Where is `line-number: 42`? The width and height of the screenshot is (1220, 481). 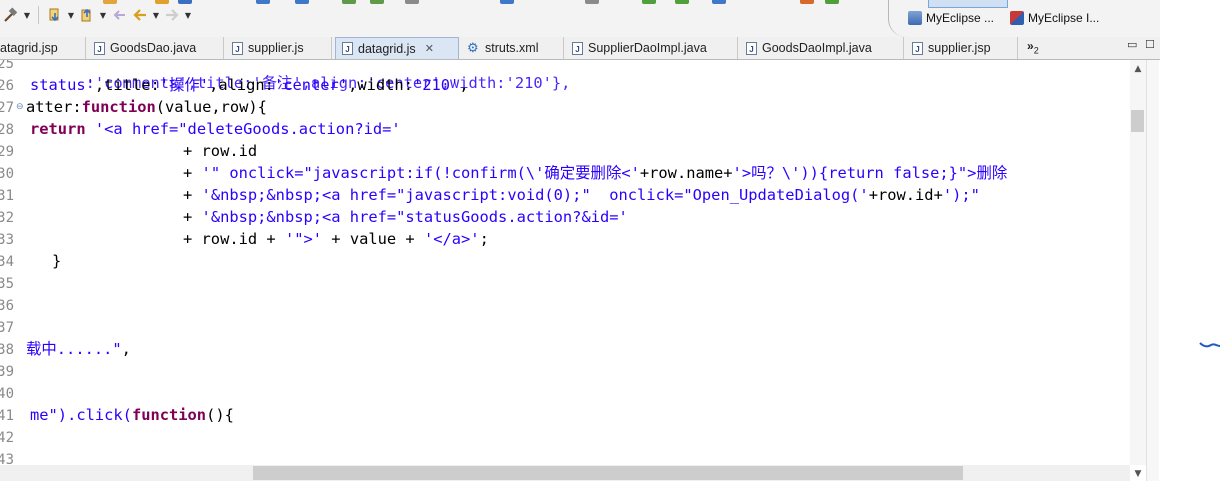
line-number: 42 is located at coordinates (7, 438).